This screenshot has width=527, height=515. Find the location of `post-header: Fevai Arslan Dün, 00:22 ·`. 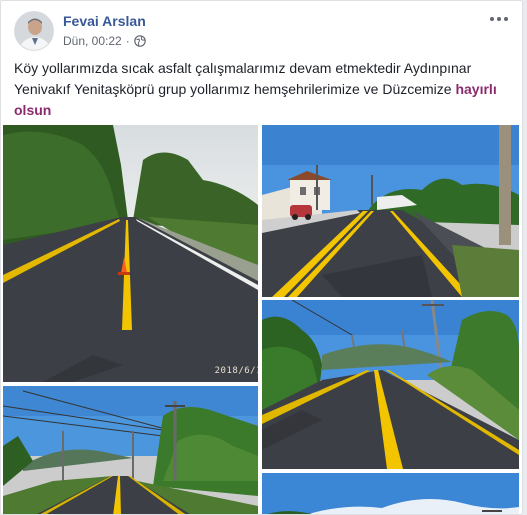

post-header: Fevai Arslan Dün, 00:22 · is located at coordinates (262, 32).